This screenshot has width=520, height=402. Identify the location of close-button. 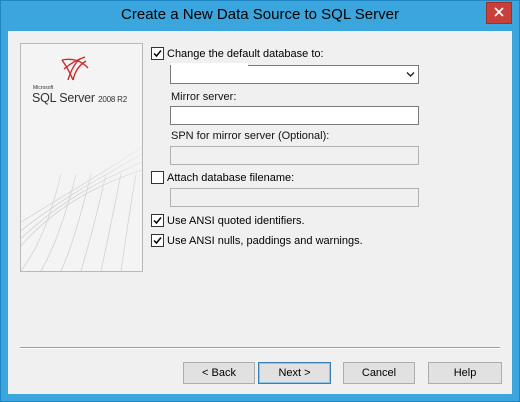
(499, 13).